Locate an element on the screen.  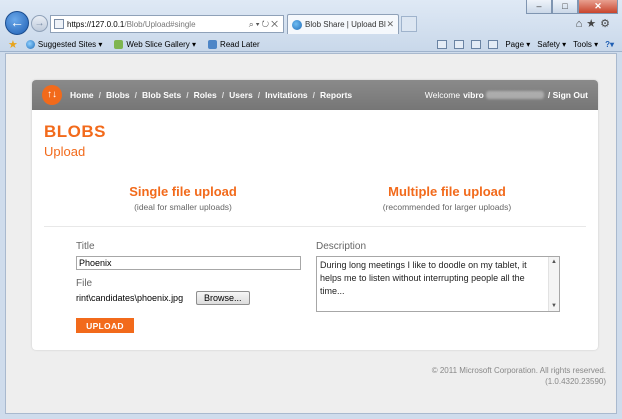
address-text: https://127.0.0.1/Blob/Upload#single is located at coordinates (158, 24).